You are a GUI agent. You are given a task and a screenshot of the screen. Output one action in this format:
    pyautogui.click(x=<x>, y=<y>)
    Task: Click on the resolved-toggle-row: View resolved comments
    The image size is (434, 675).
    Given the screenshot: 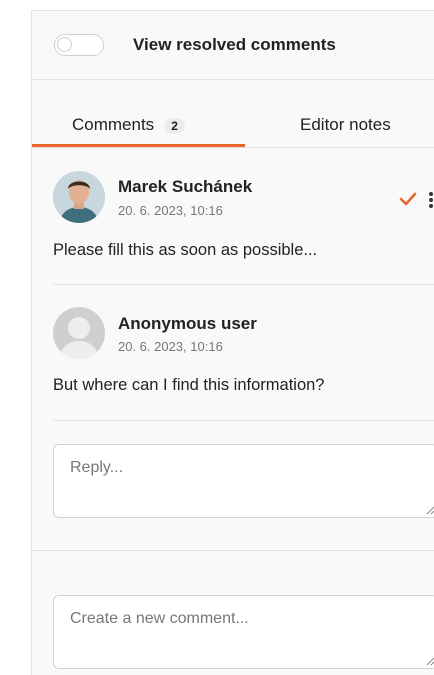 What is the action you would take?
    pyautogui.click(x=233, y=45)
    